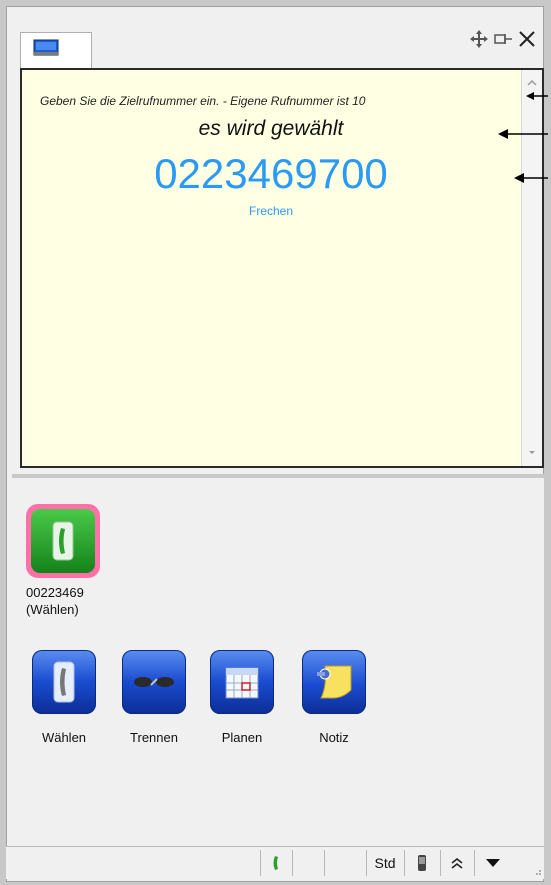 Image resolution: width=551 pixels, height=885 pixels. I want to click on tab-bar, so click(278, 44).